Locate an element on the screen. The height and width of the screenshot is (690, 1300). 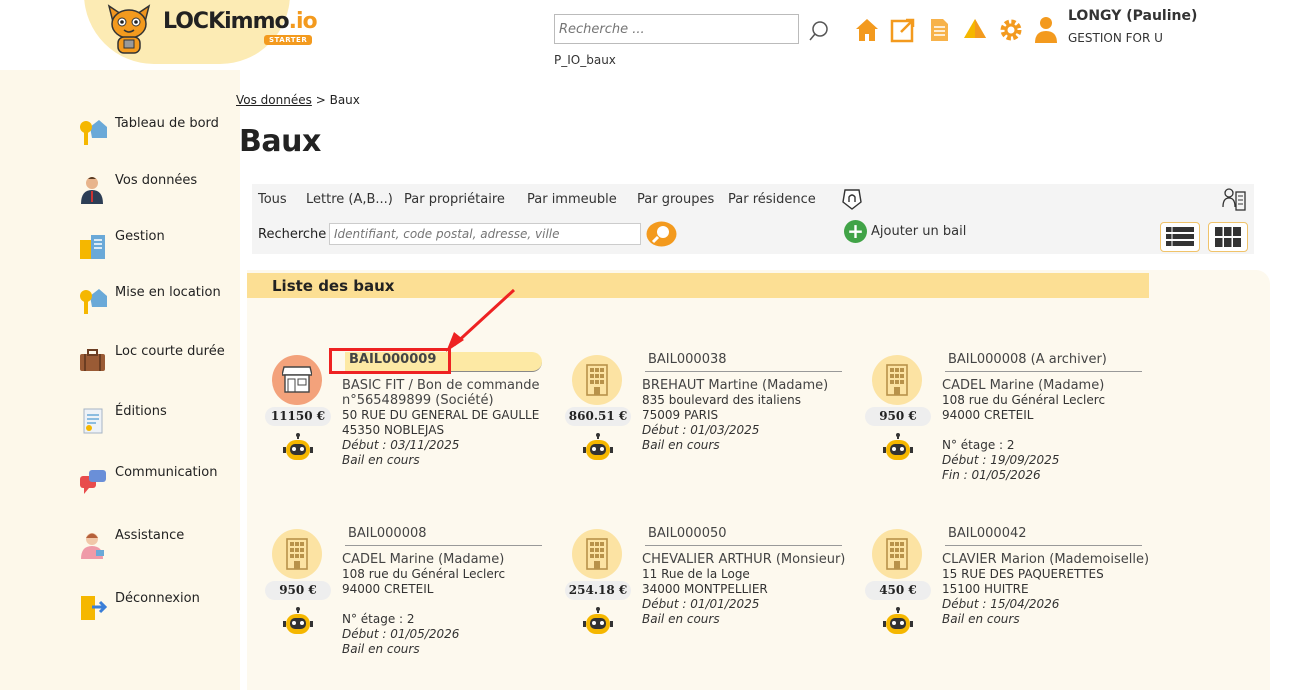
user-organization: GESTION FOR U is located at coordinates (1115, 38).